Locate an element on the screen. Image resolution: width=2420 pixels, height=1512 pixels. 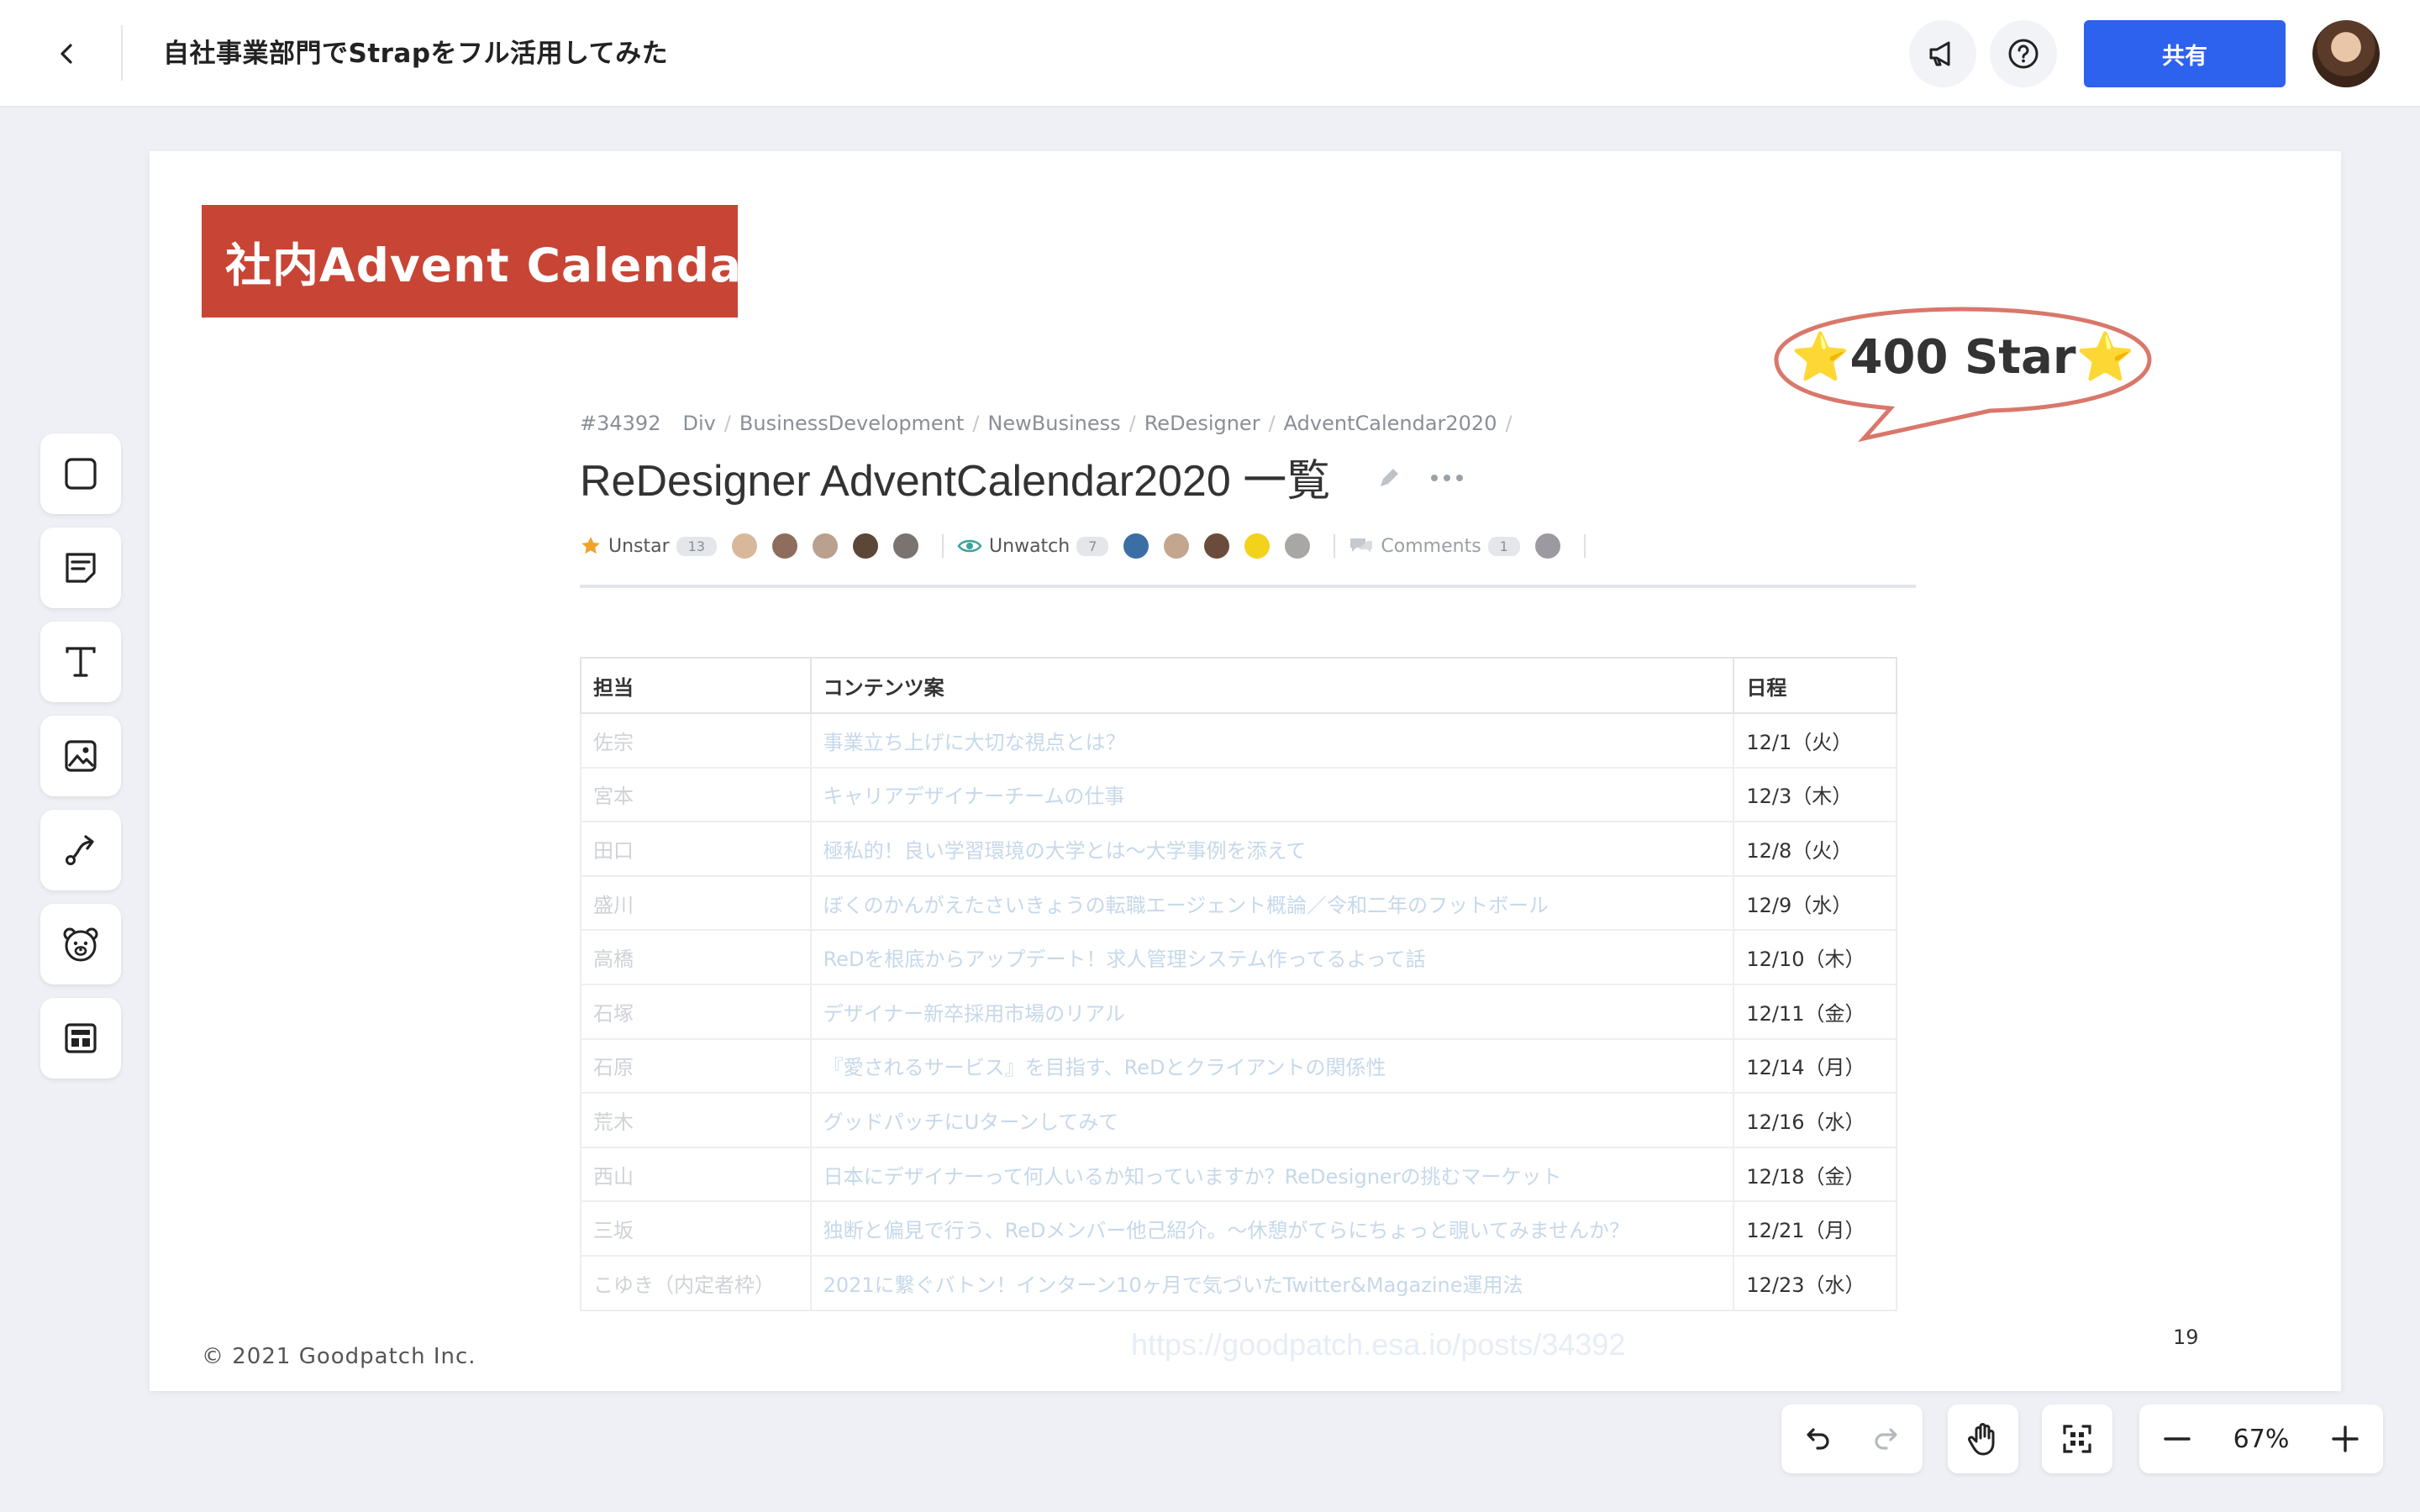
square-icon is located at coordinates (81, 474).